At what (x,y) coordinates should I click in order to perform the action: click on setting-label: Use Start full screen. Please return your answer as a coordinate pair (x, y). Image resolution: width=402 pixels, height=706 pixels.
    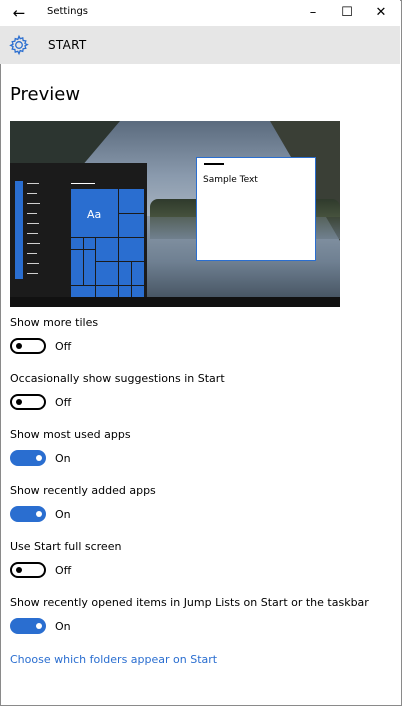
    Looking at the image, I should click on (66, 546).